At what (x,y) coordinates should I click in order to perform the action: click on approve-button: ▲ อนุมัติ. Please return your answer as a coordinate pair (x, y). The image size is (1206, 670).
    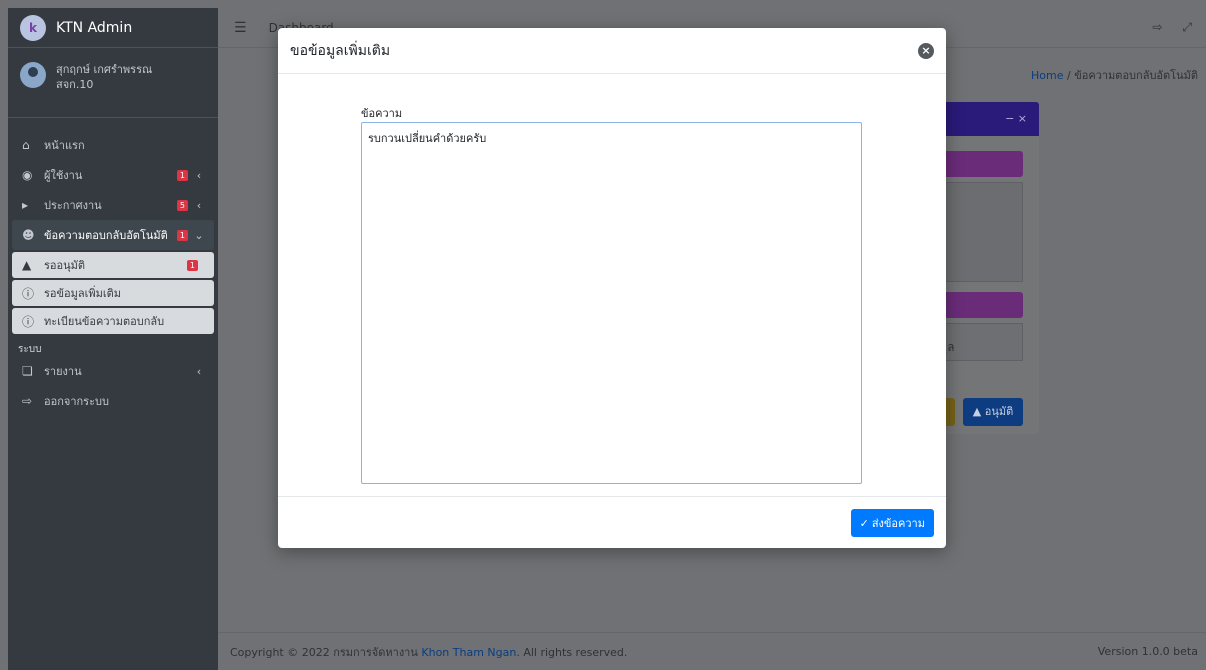
    Looking at the image, I should click on (993, 412).